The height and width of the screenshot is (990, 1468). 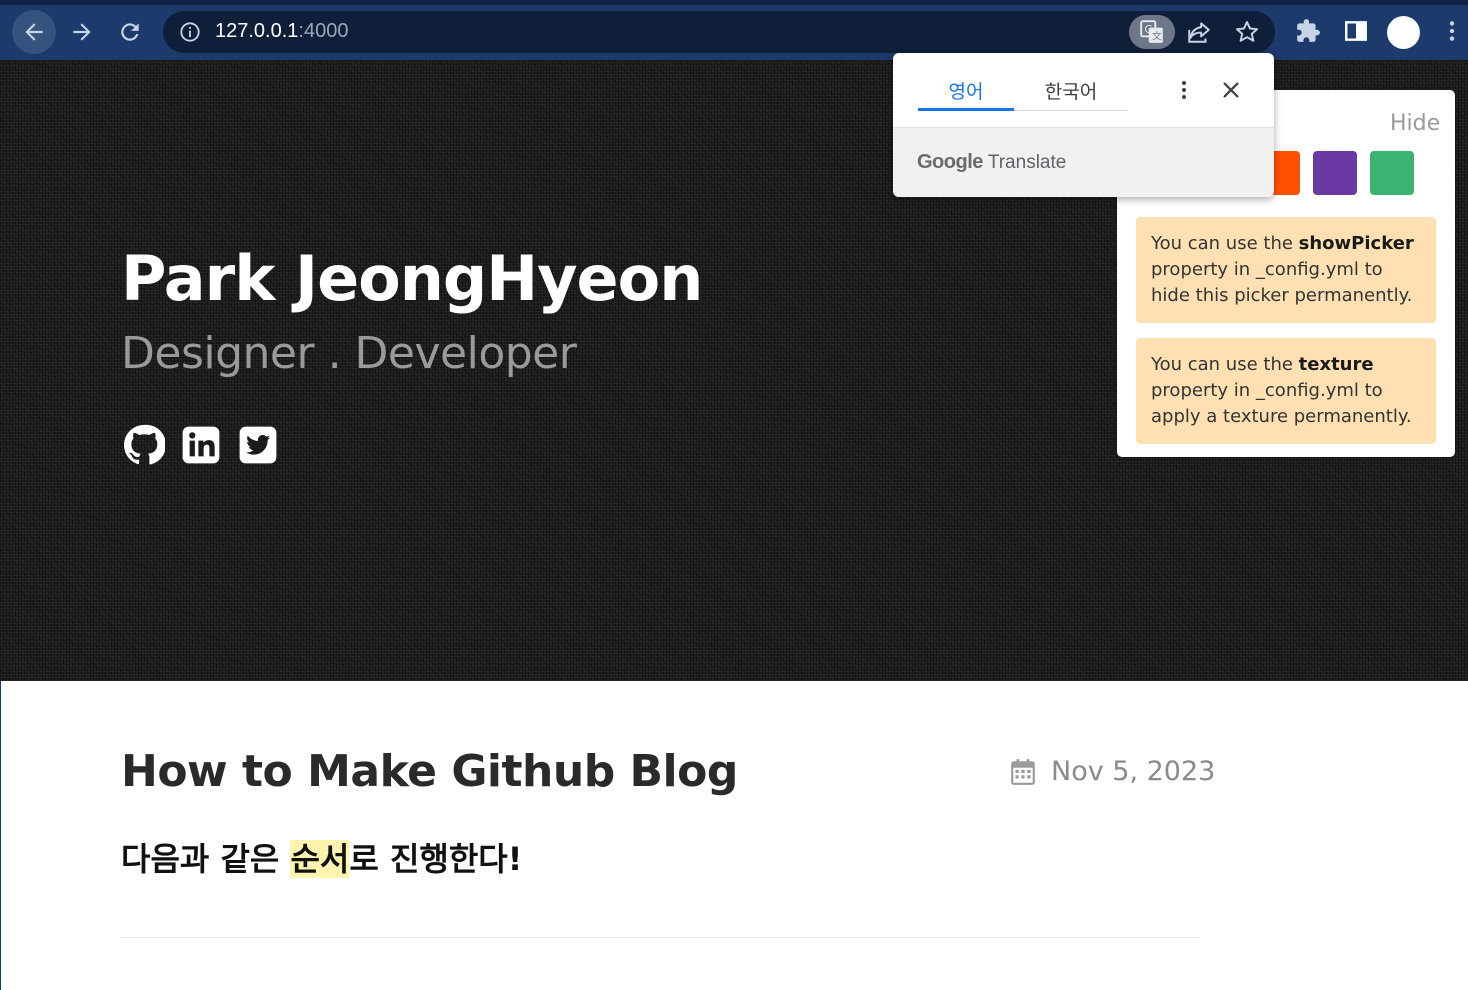 What do you see at coordinates (1027, 162) in the screenshot?
I see `translate-wordmark: Translate` at bounding box center [1027, 162].